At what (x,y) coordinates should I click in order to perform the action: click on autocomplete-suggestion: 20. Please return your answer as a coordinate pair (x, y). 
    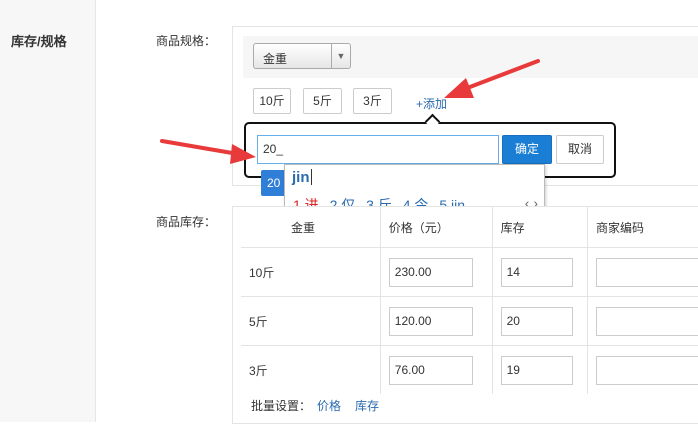
    Looking at the image, I should click on (273, 183).